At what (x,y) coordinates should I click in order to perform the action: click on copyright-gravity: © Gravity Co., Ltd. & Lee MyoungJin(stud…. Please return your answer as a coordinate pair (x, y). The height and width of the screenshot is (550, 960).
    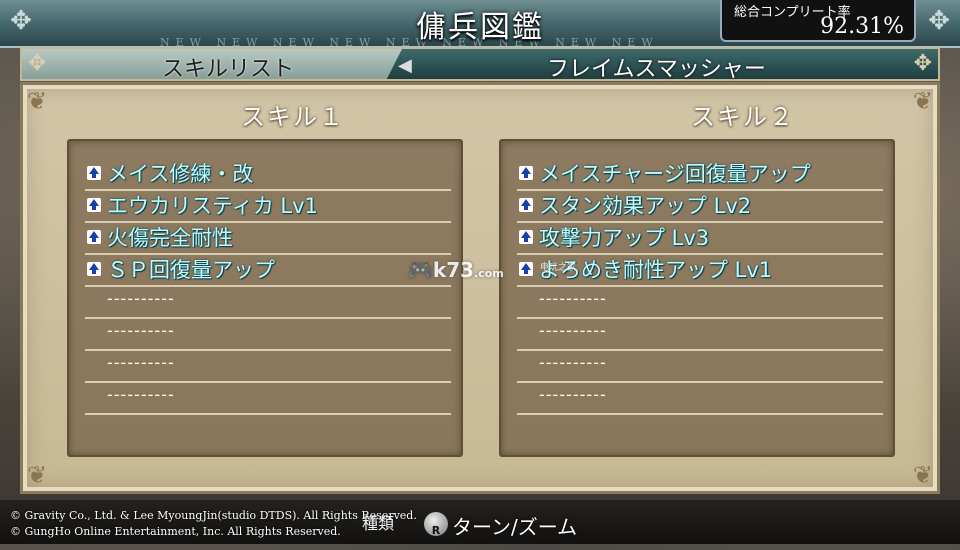
    Looking at the image, I should click on (213, 515).